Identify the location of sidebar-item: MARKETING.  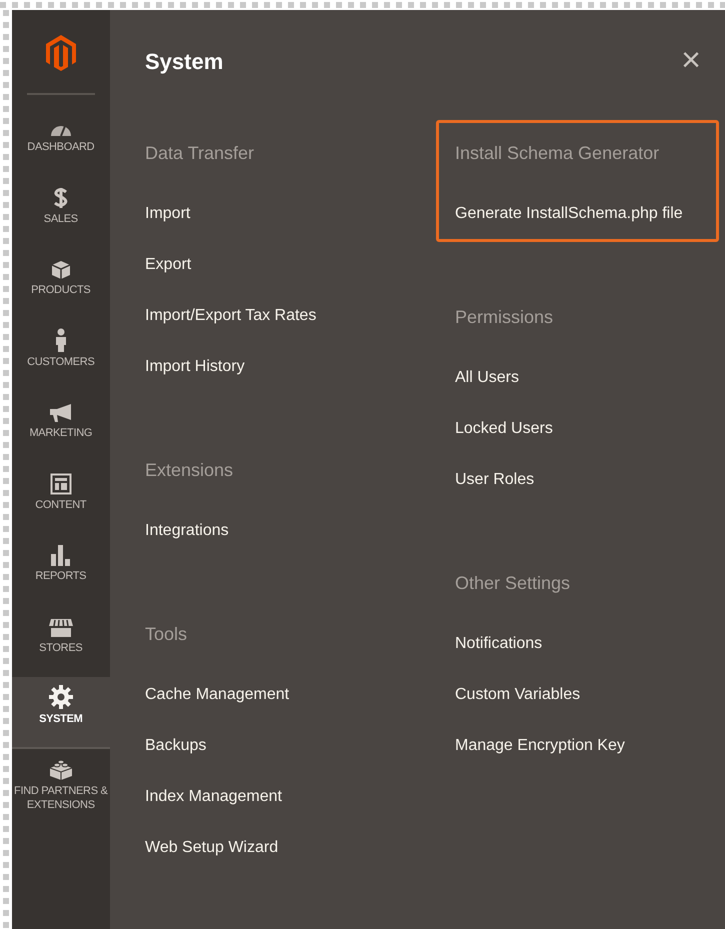
(61, 426).